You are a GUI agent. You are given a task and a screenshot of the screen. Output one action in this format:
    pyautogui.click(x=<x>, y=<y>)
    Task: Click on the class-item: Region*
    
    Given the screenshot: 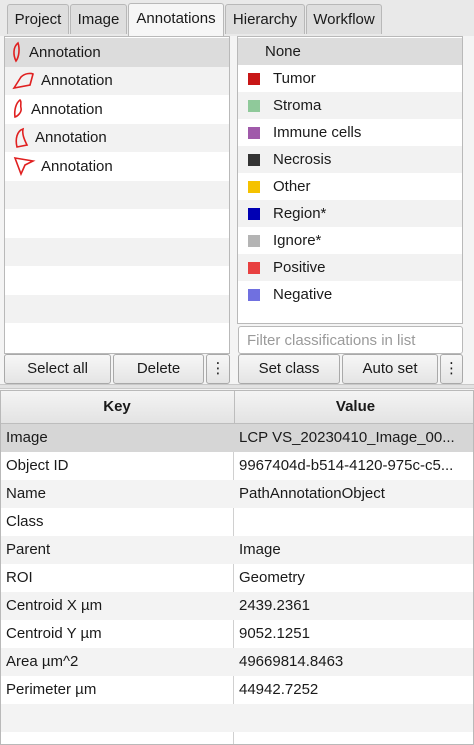 What is the action you would take?
    pyautogui.click(x=350, y=213)
    